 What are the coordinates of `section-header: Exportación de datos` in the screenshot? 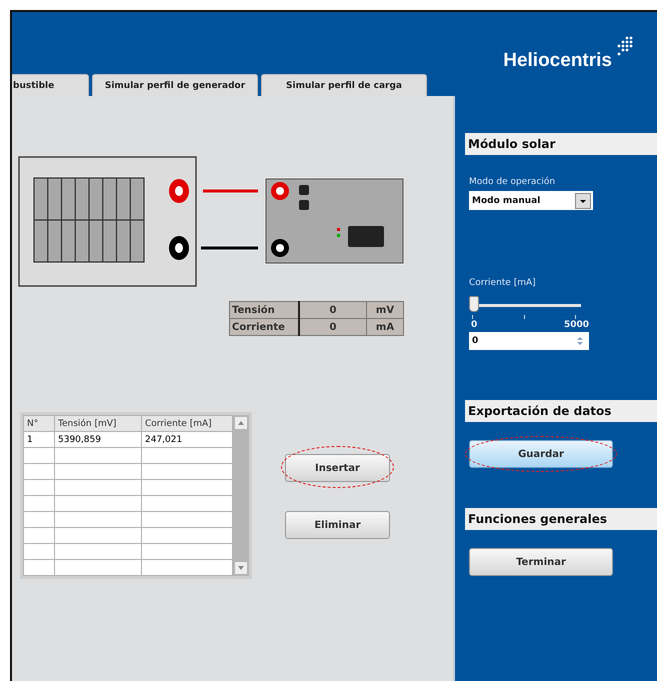 It's located at (561, 411).